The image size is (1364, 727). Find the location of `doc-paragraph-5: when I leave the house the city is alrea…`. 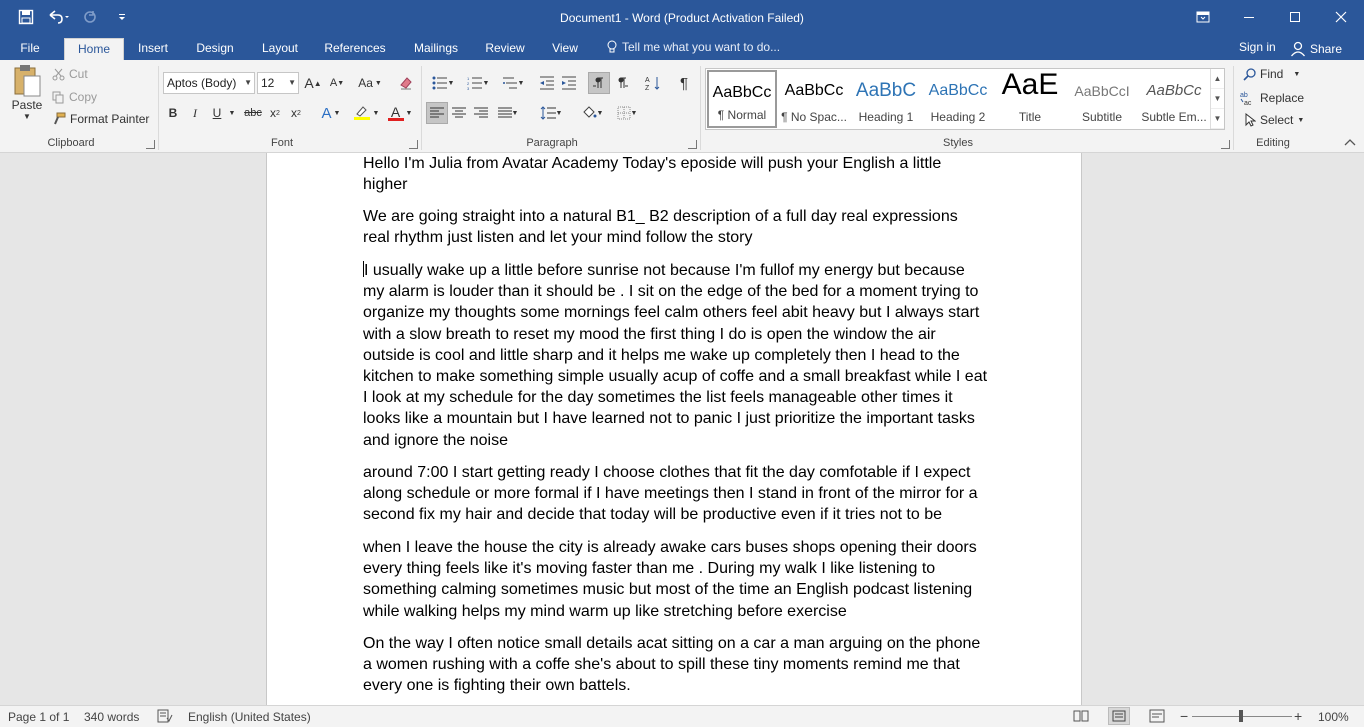

doc-paragraph-5: when I leave the house the city is alrea… is located at coordinates (675, 579).